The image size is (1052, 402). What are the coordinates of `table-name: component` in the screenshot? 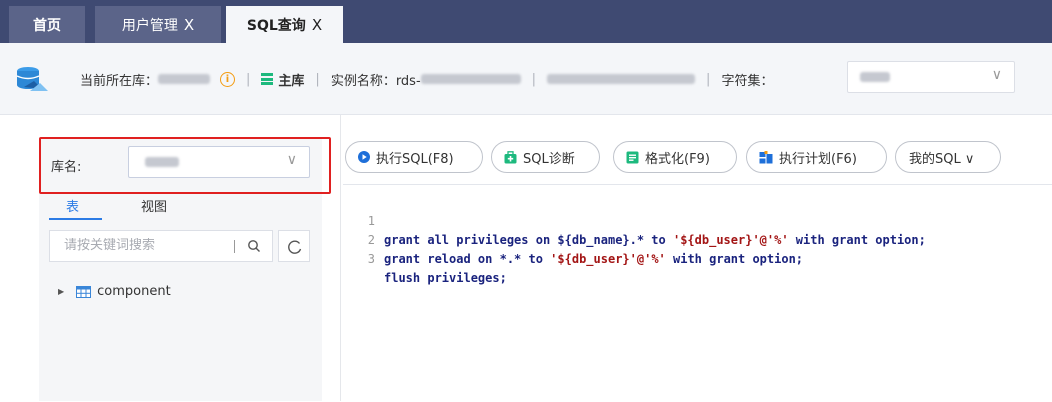 It's located at (134, 291).